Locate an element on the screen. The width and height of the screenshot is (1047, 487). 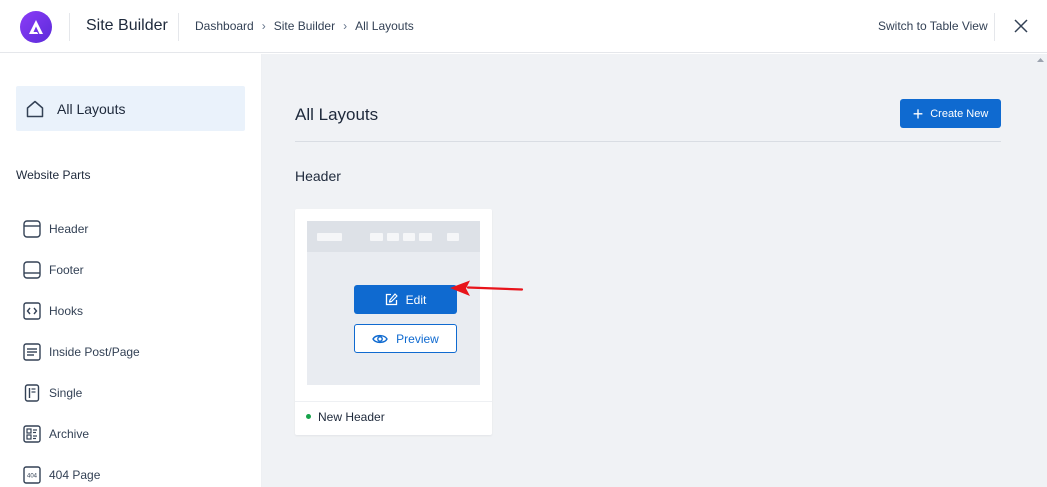
layout-name: New Header is located at coordinates (351, 417).